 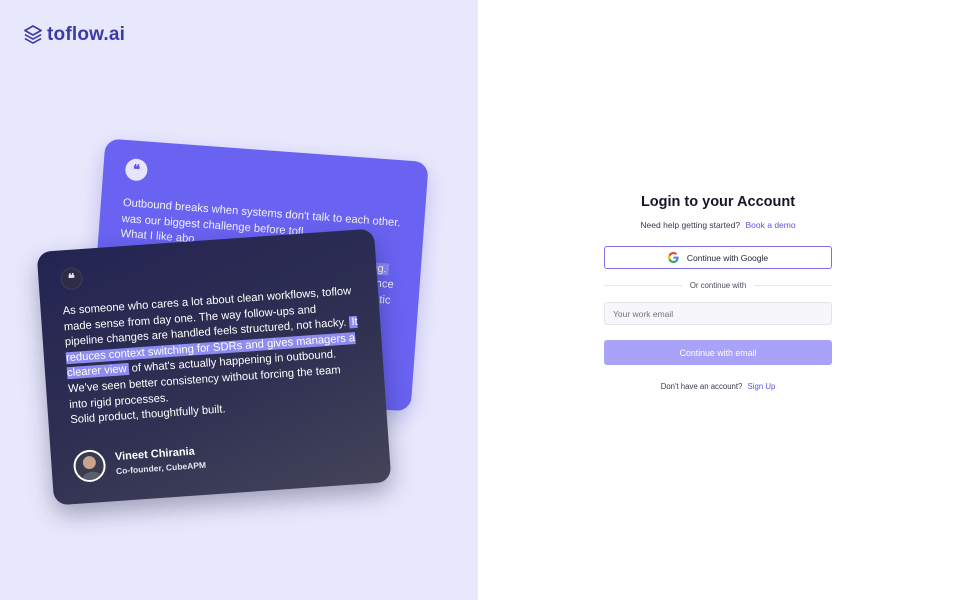 I want to click on page-title: Login to your Account, so click(x=718, y=202).